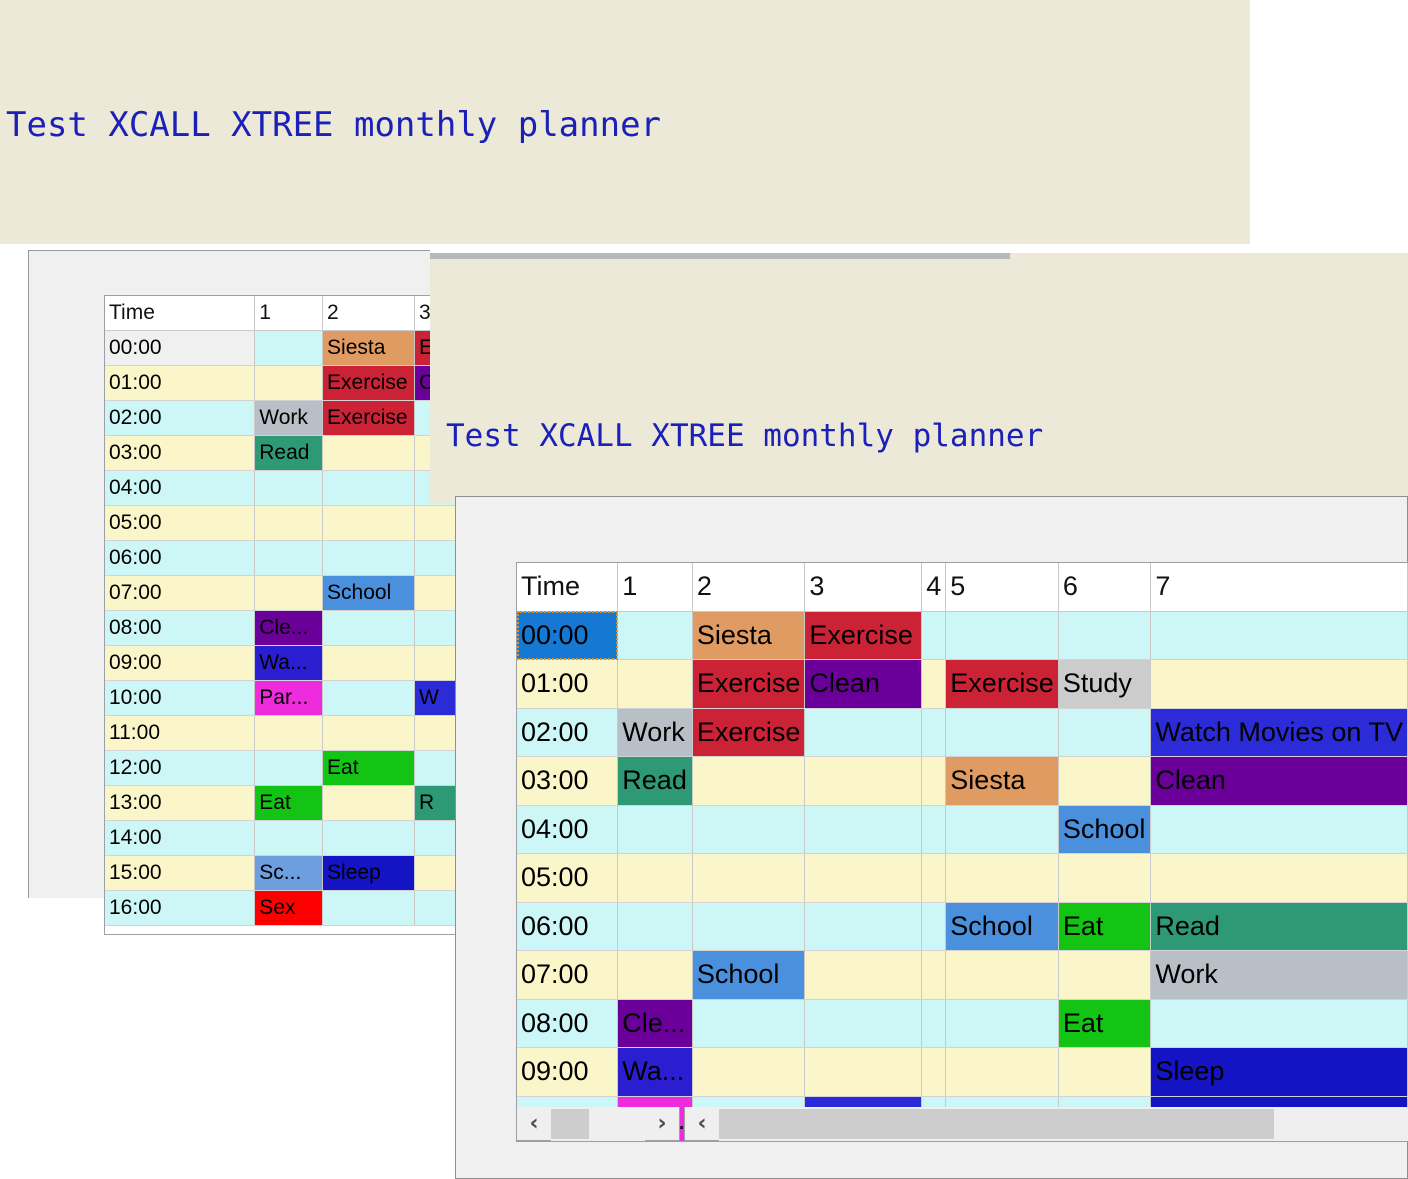  Describe the element at coordinates (180, 348) in the screenshot. I see `time-cell: 00:00` at that location.